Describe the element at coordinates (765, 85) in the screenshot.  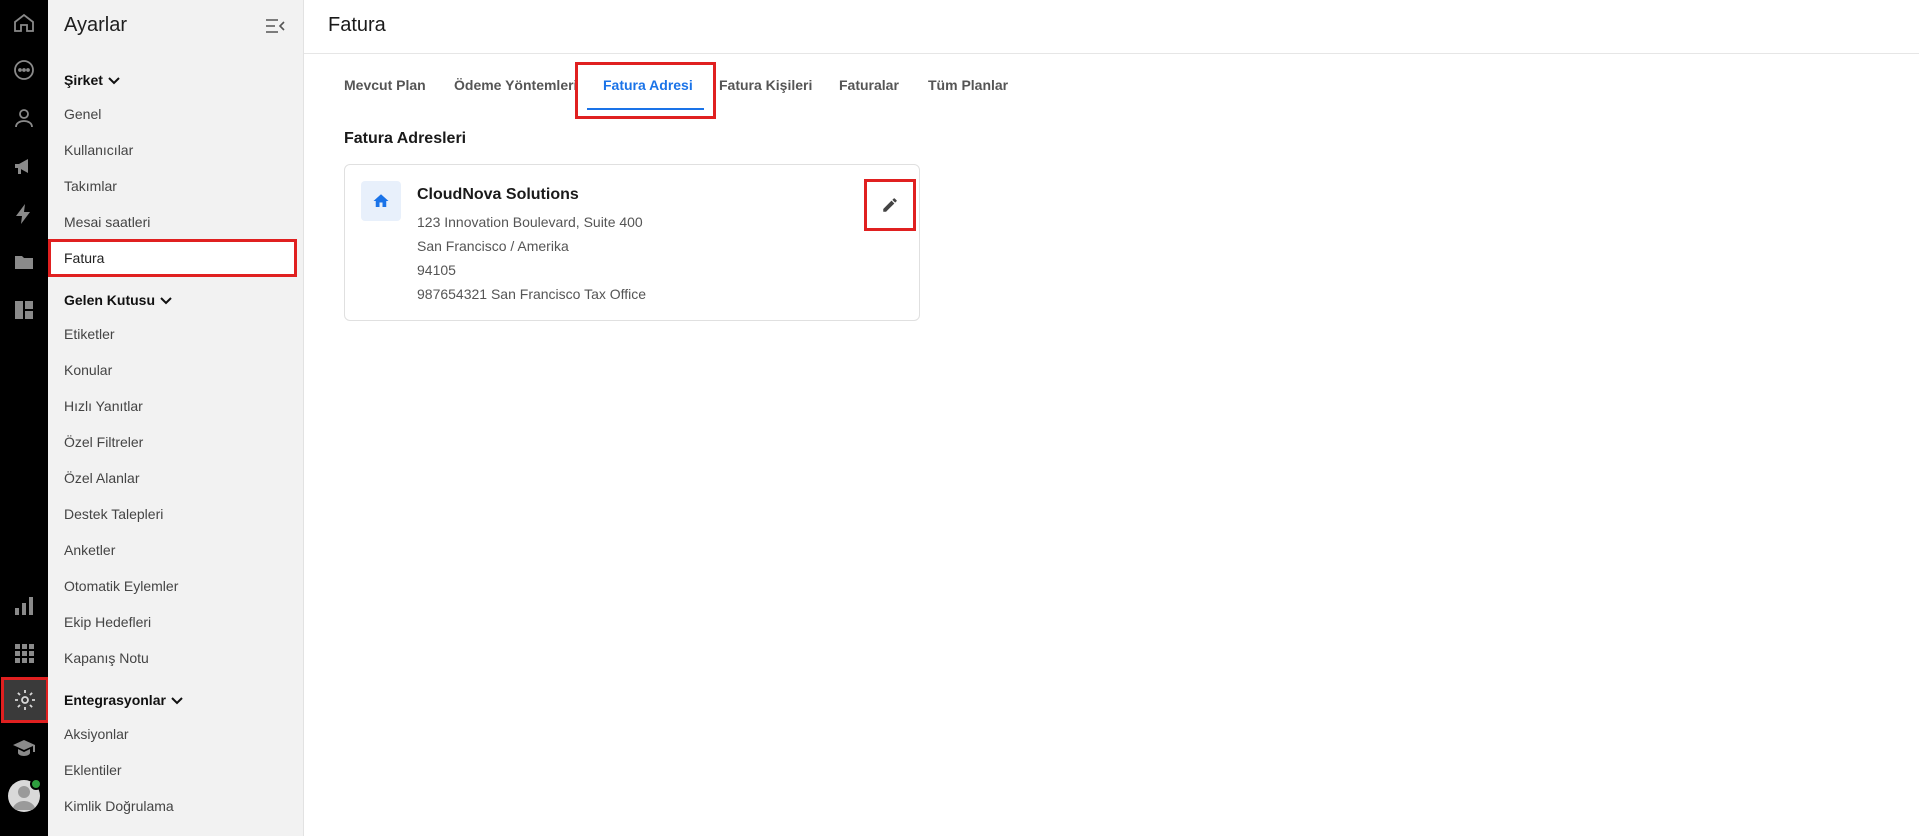
I see `tab-fatura-kisileri: Fatura Kişileri` at that location.